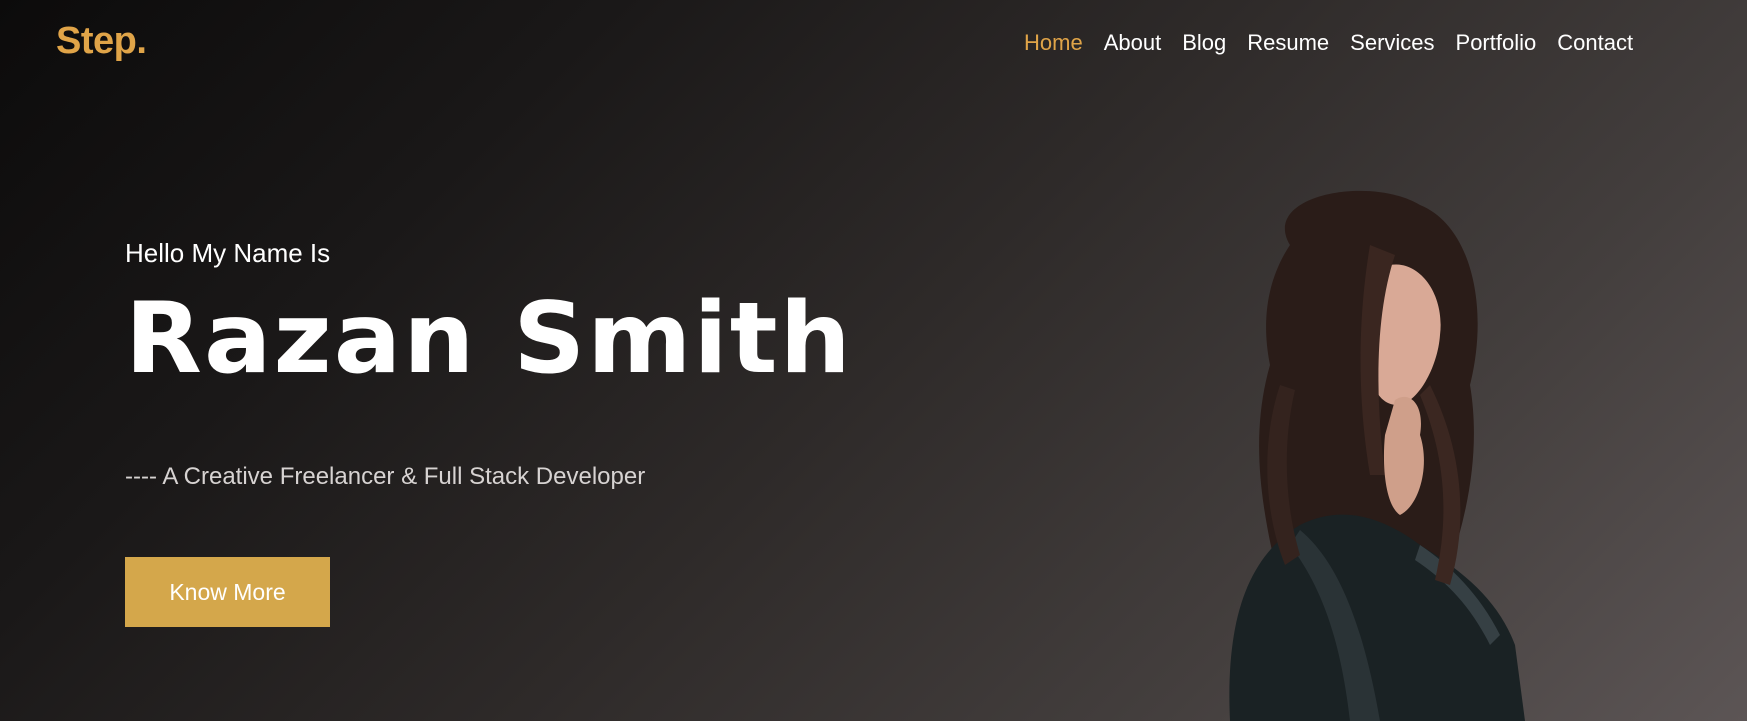 The width and height of the screenshot is (1747, 721). What do you see at coordinates (1377, 455) in the screenshot?
I see `hero-portrait-image` at bounding box center [1377, 455].